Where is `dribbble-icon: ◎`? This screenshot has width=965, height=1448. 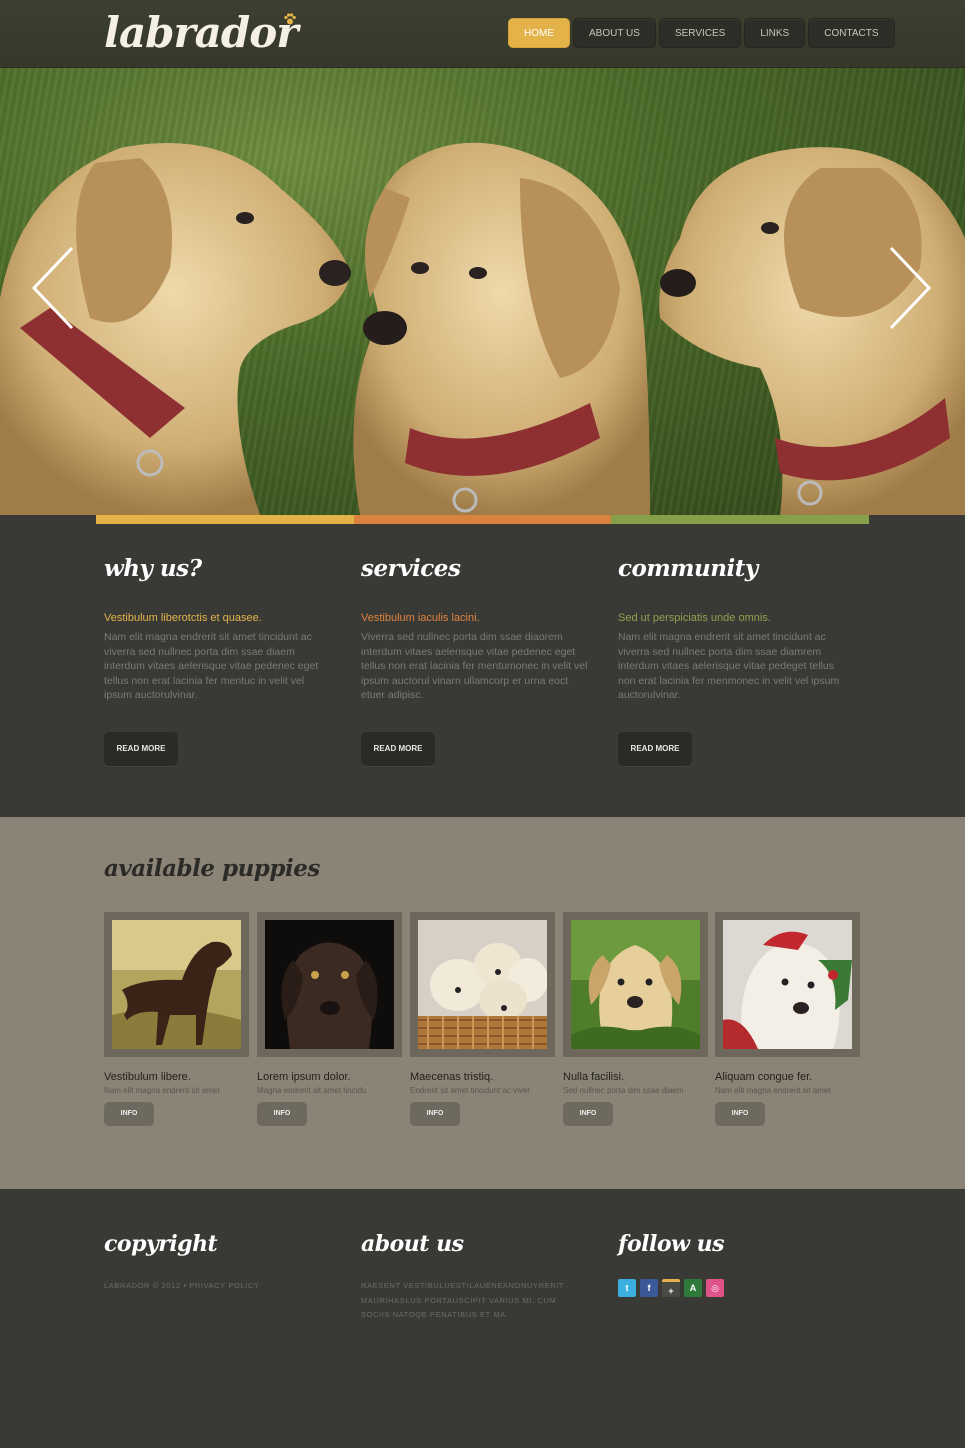 dribbble-icon: ◎ is located at coordinates (715, 1288).